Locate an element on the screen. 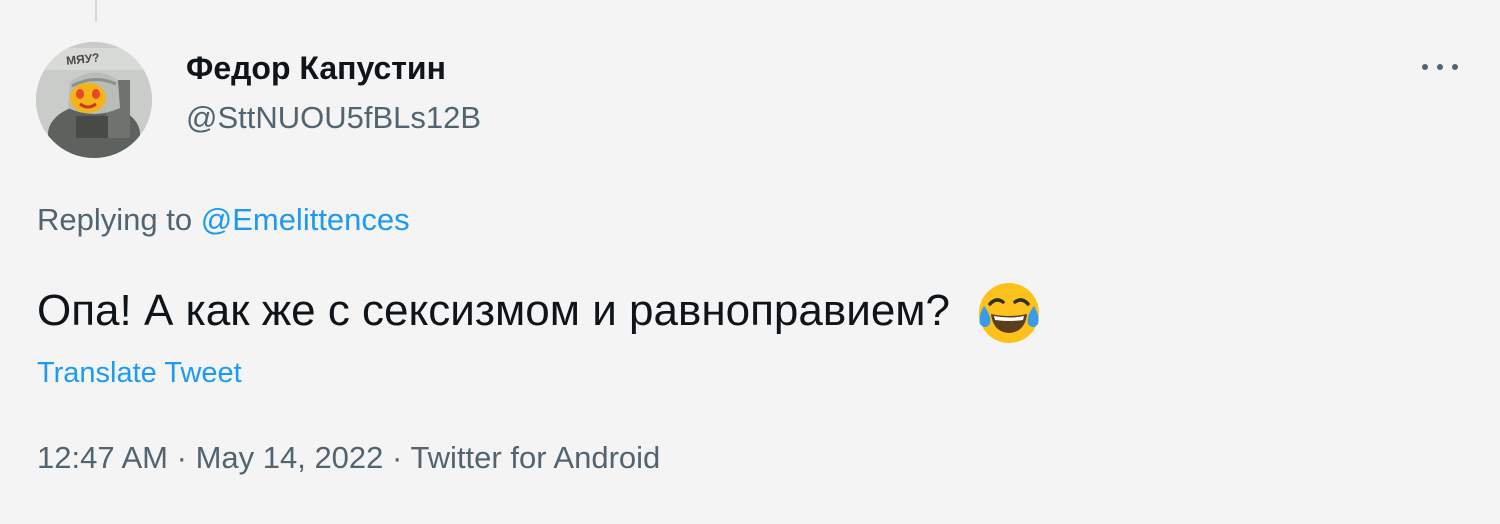 The image size is (1500, 524). more-options-button is located at coordinates (1440, 67).